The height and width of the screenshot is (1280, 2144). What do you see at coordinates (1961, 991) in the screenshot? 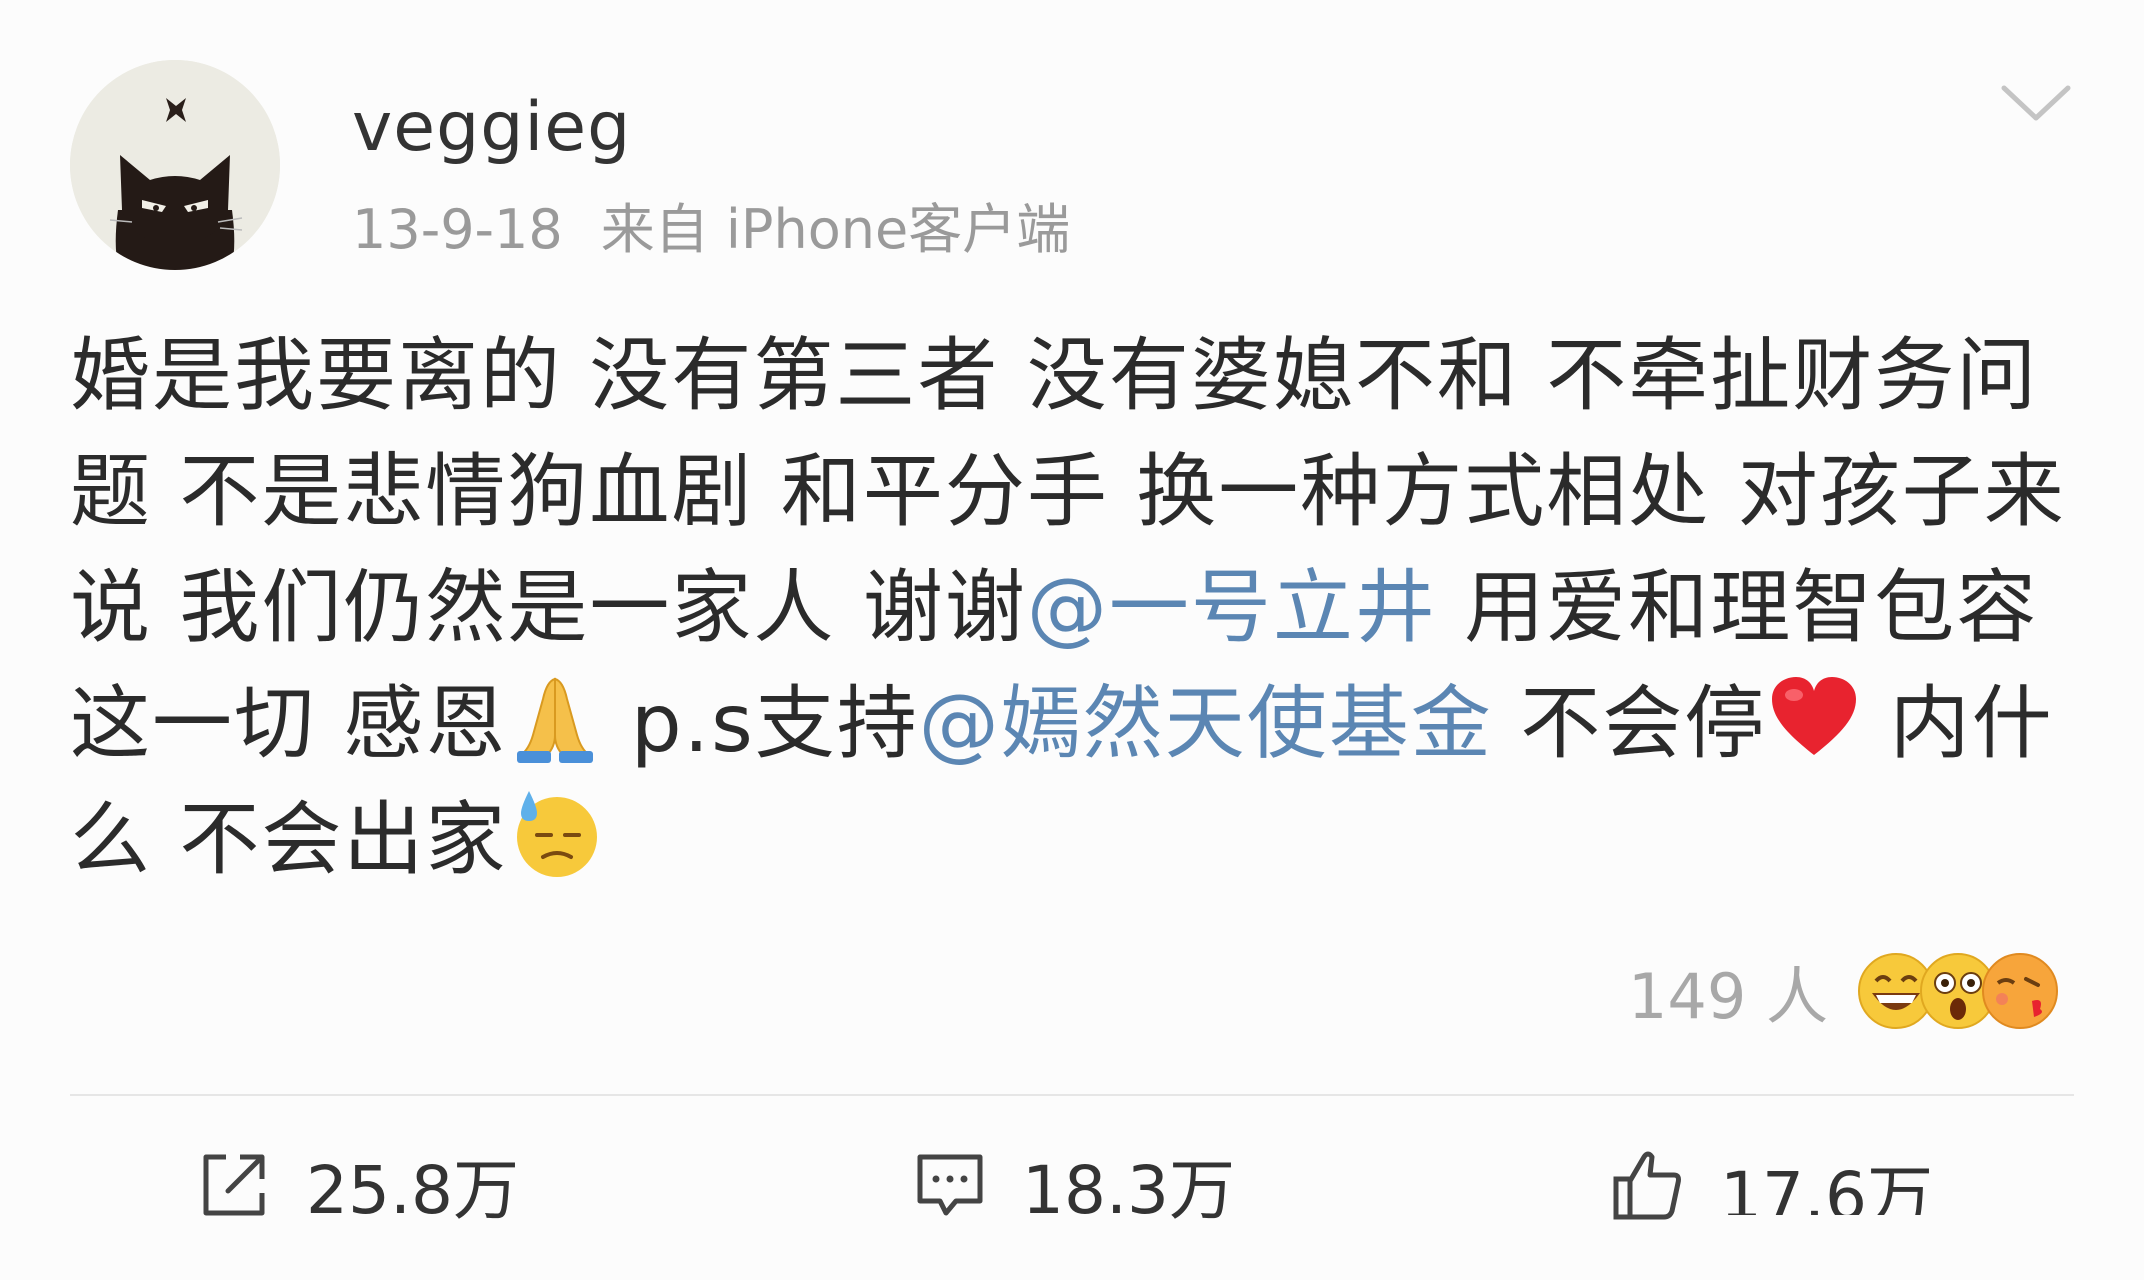
I see `reaction-emoji-stack` at bounding box center [1961, 991].